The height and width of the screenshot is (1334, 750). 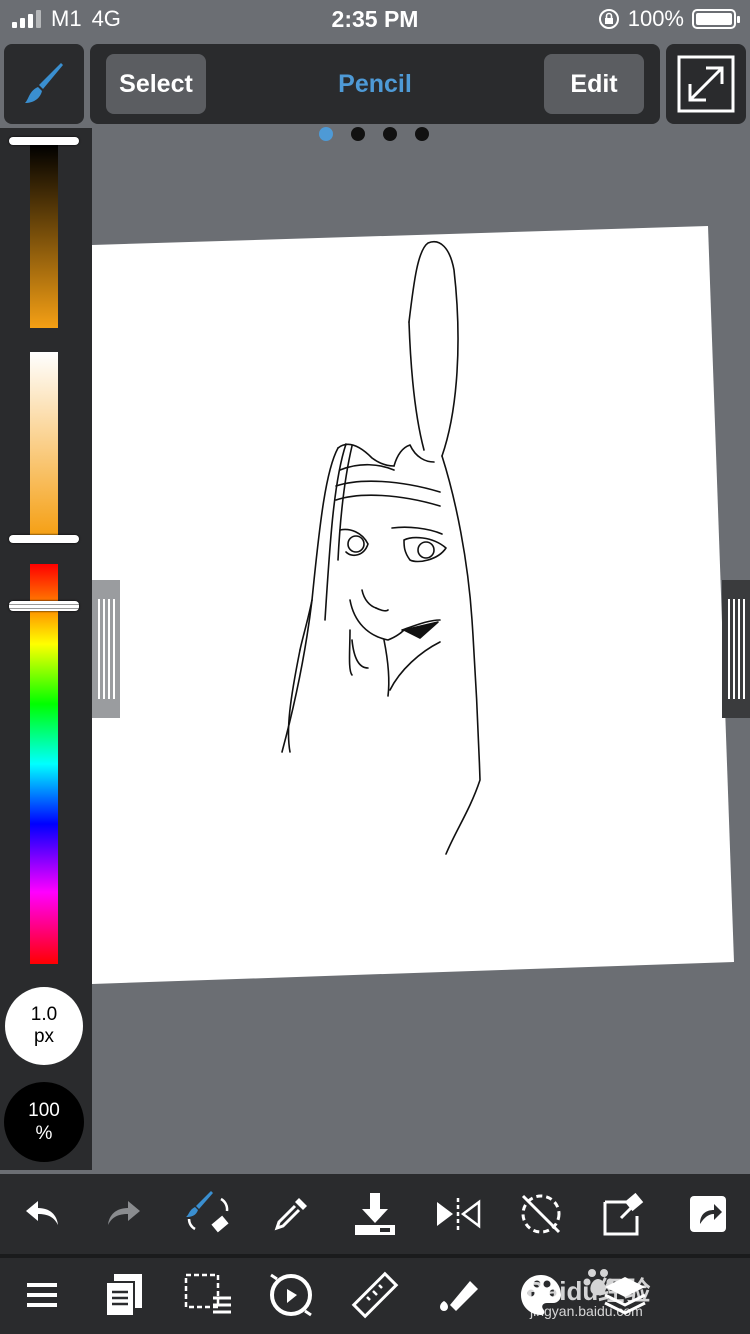 I want to click on brush-tool-button, so click(x=44, y=84).